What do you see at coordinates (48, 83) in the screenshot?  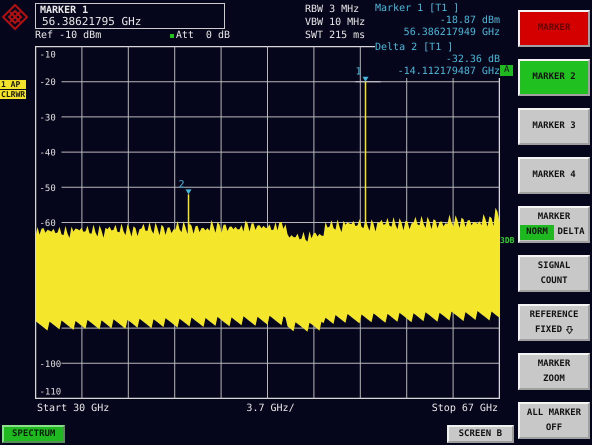 I see `y-axis-label: -20` at bounding box center [48, 83].